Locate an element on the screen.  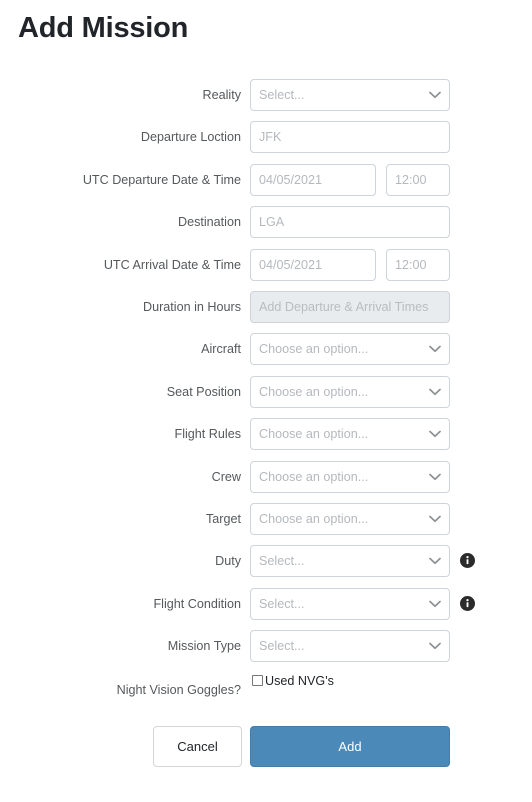
form-actions: Cancel Add is located at coordinates (266, 747).